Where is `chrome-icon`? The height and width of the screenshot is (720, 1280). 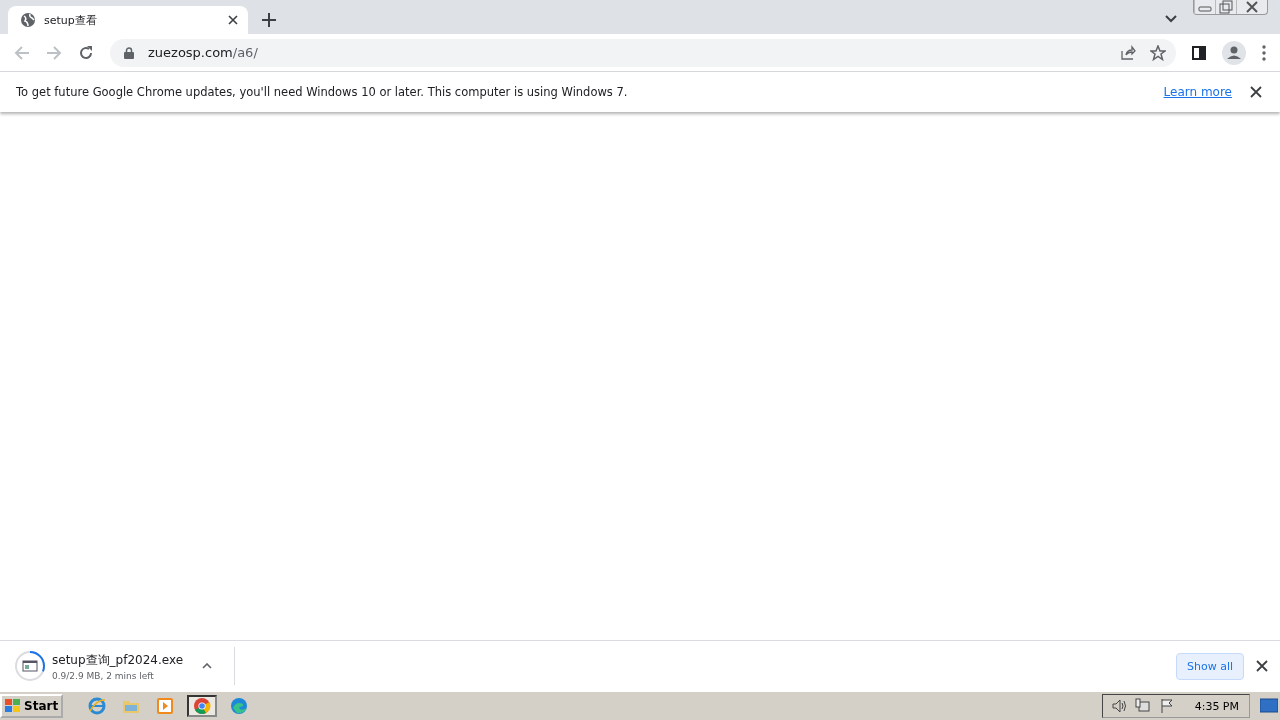 chrome-icon is located at coordinates (202, 706).